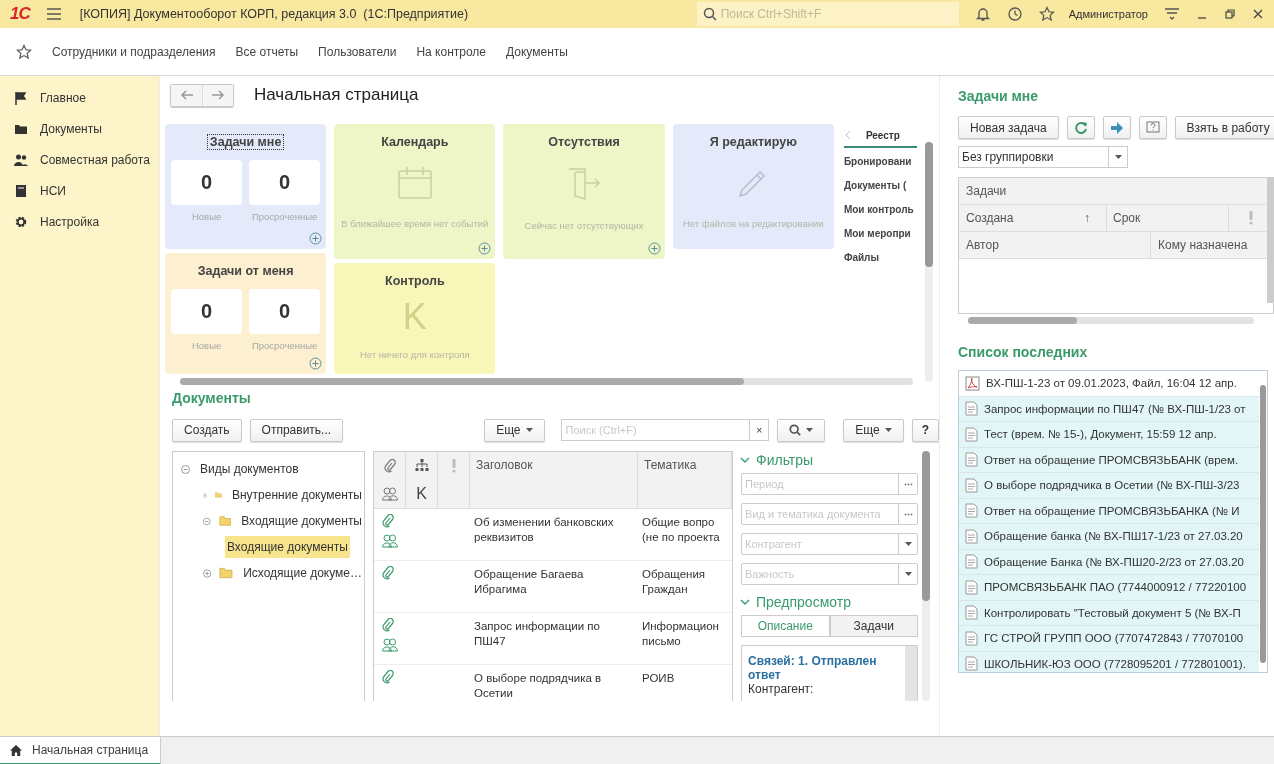  I want to click on take-to-work-button: Взять в работу, so click(1224, 127).